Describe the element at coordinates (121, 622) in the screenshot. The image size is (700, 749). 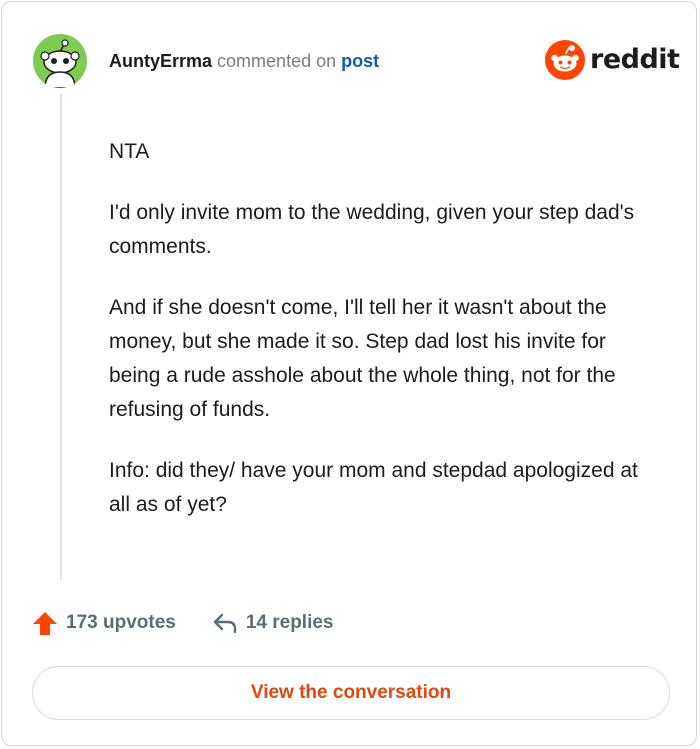
I see `upvotes-count: 173 upvotes` at that location.